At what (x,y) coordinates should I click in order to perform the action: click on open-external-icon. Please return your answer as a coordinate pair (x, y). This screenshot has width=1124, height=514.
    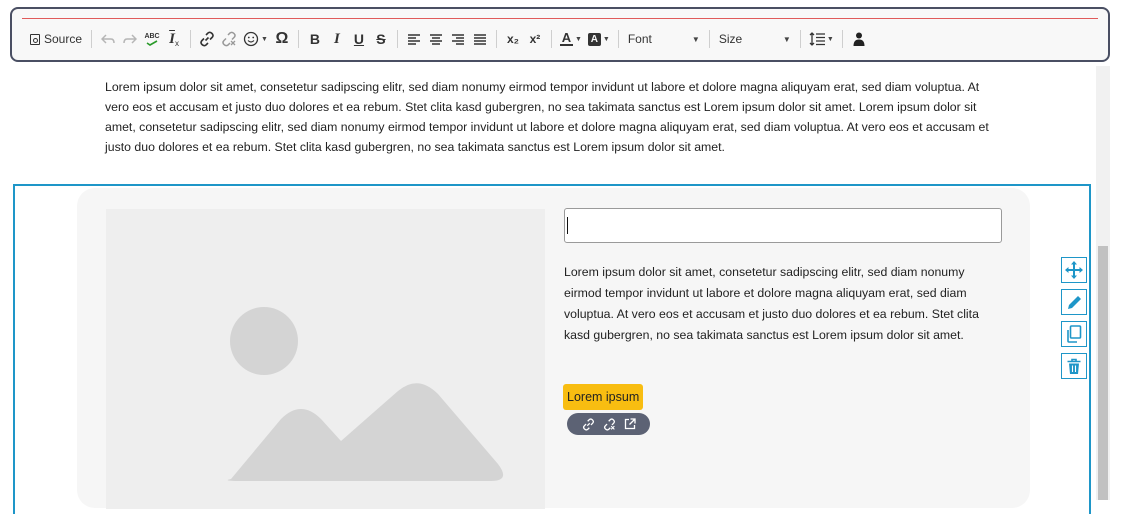
    Looking at the image, I should click on (630, 424).